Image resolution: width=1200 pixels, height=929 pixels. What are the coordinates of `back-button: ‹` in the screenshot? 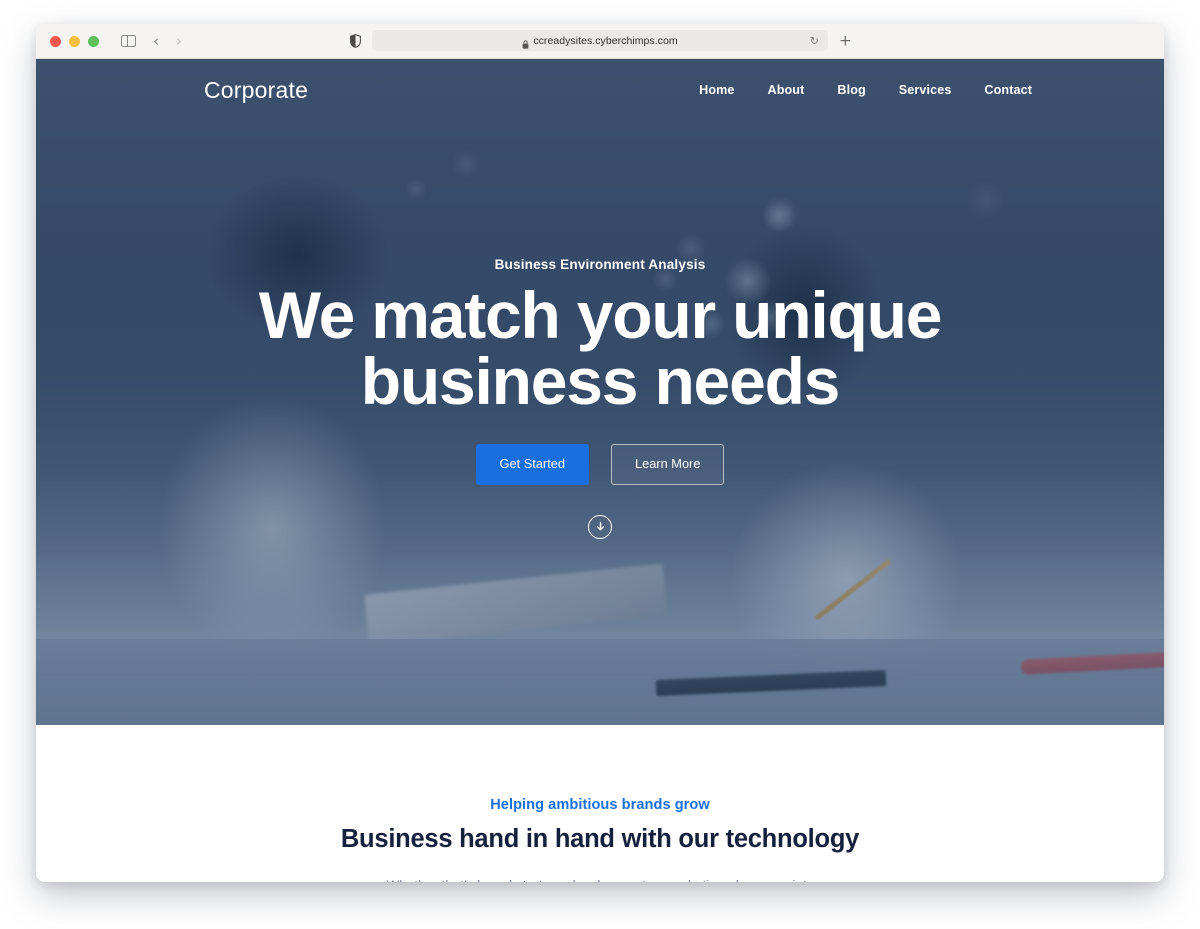 It's located at (156, 41).